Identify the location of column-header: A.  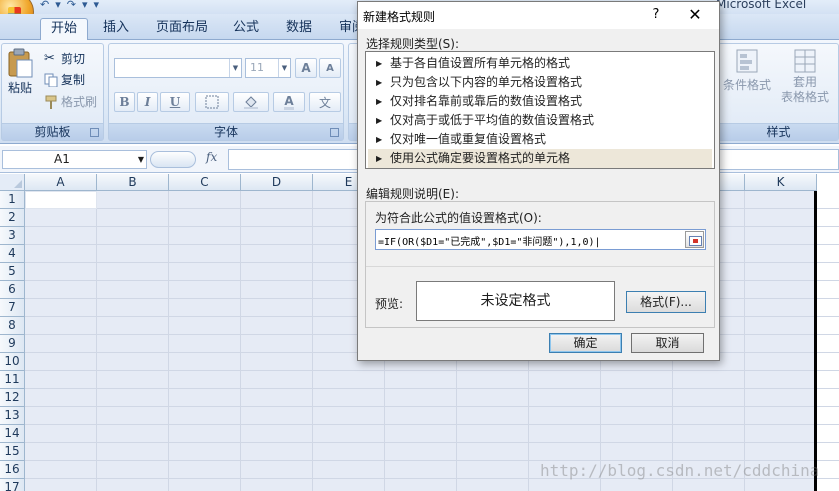
(61, 182).